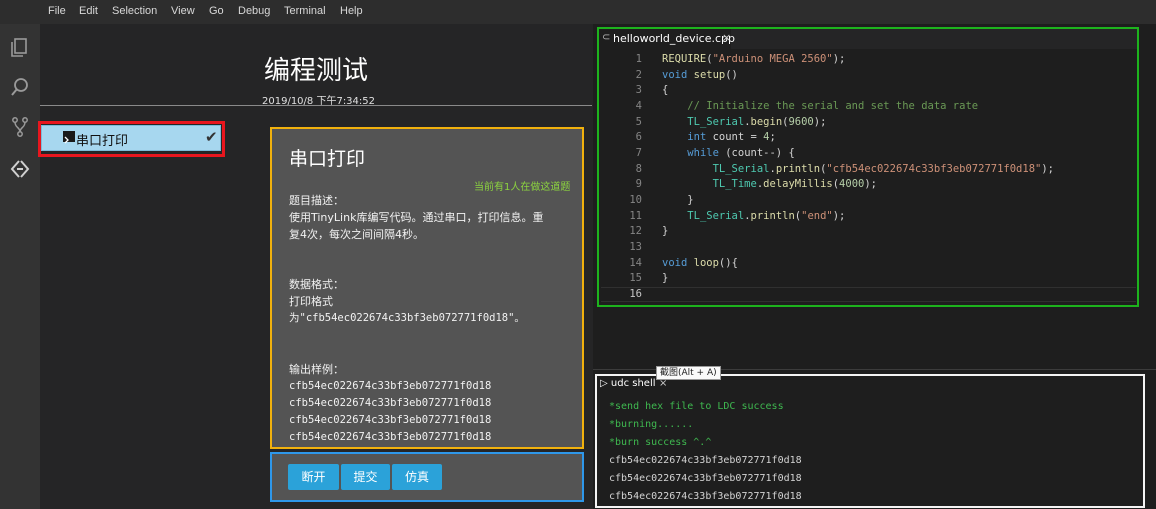  Describe the element at coordinates (356, 234) in the screenshot. I see `description-line: 复4次，每次之间间隔4秒。` at that location.